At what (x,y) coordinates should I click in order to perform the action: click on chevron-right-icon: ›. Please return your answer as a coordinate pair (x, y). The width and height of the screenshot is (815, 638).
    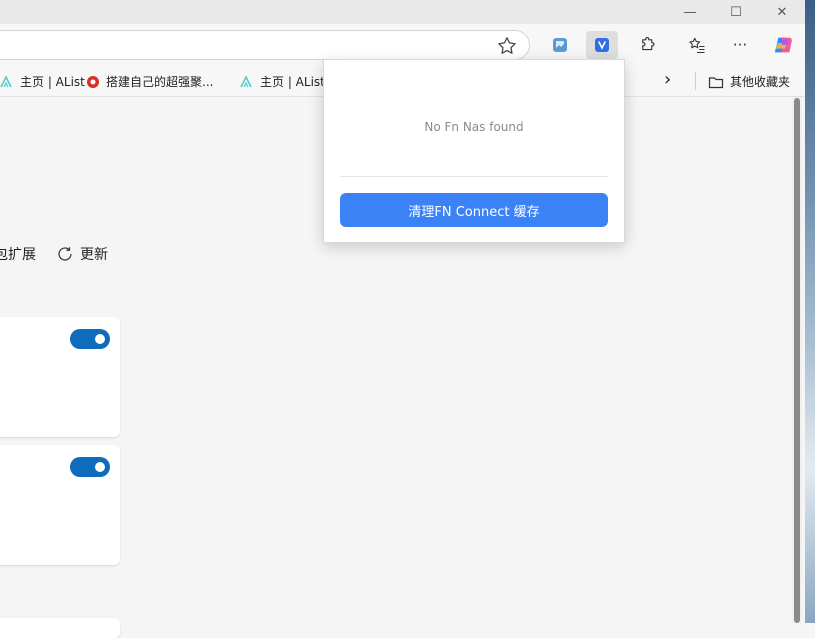
    Looking at the image, I should click on (668, 79).